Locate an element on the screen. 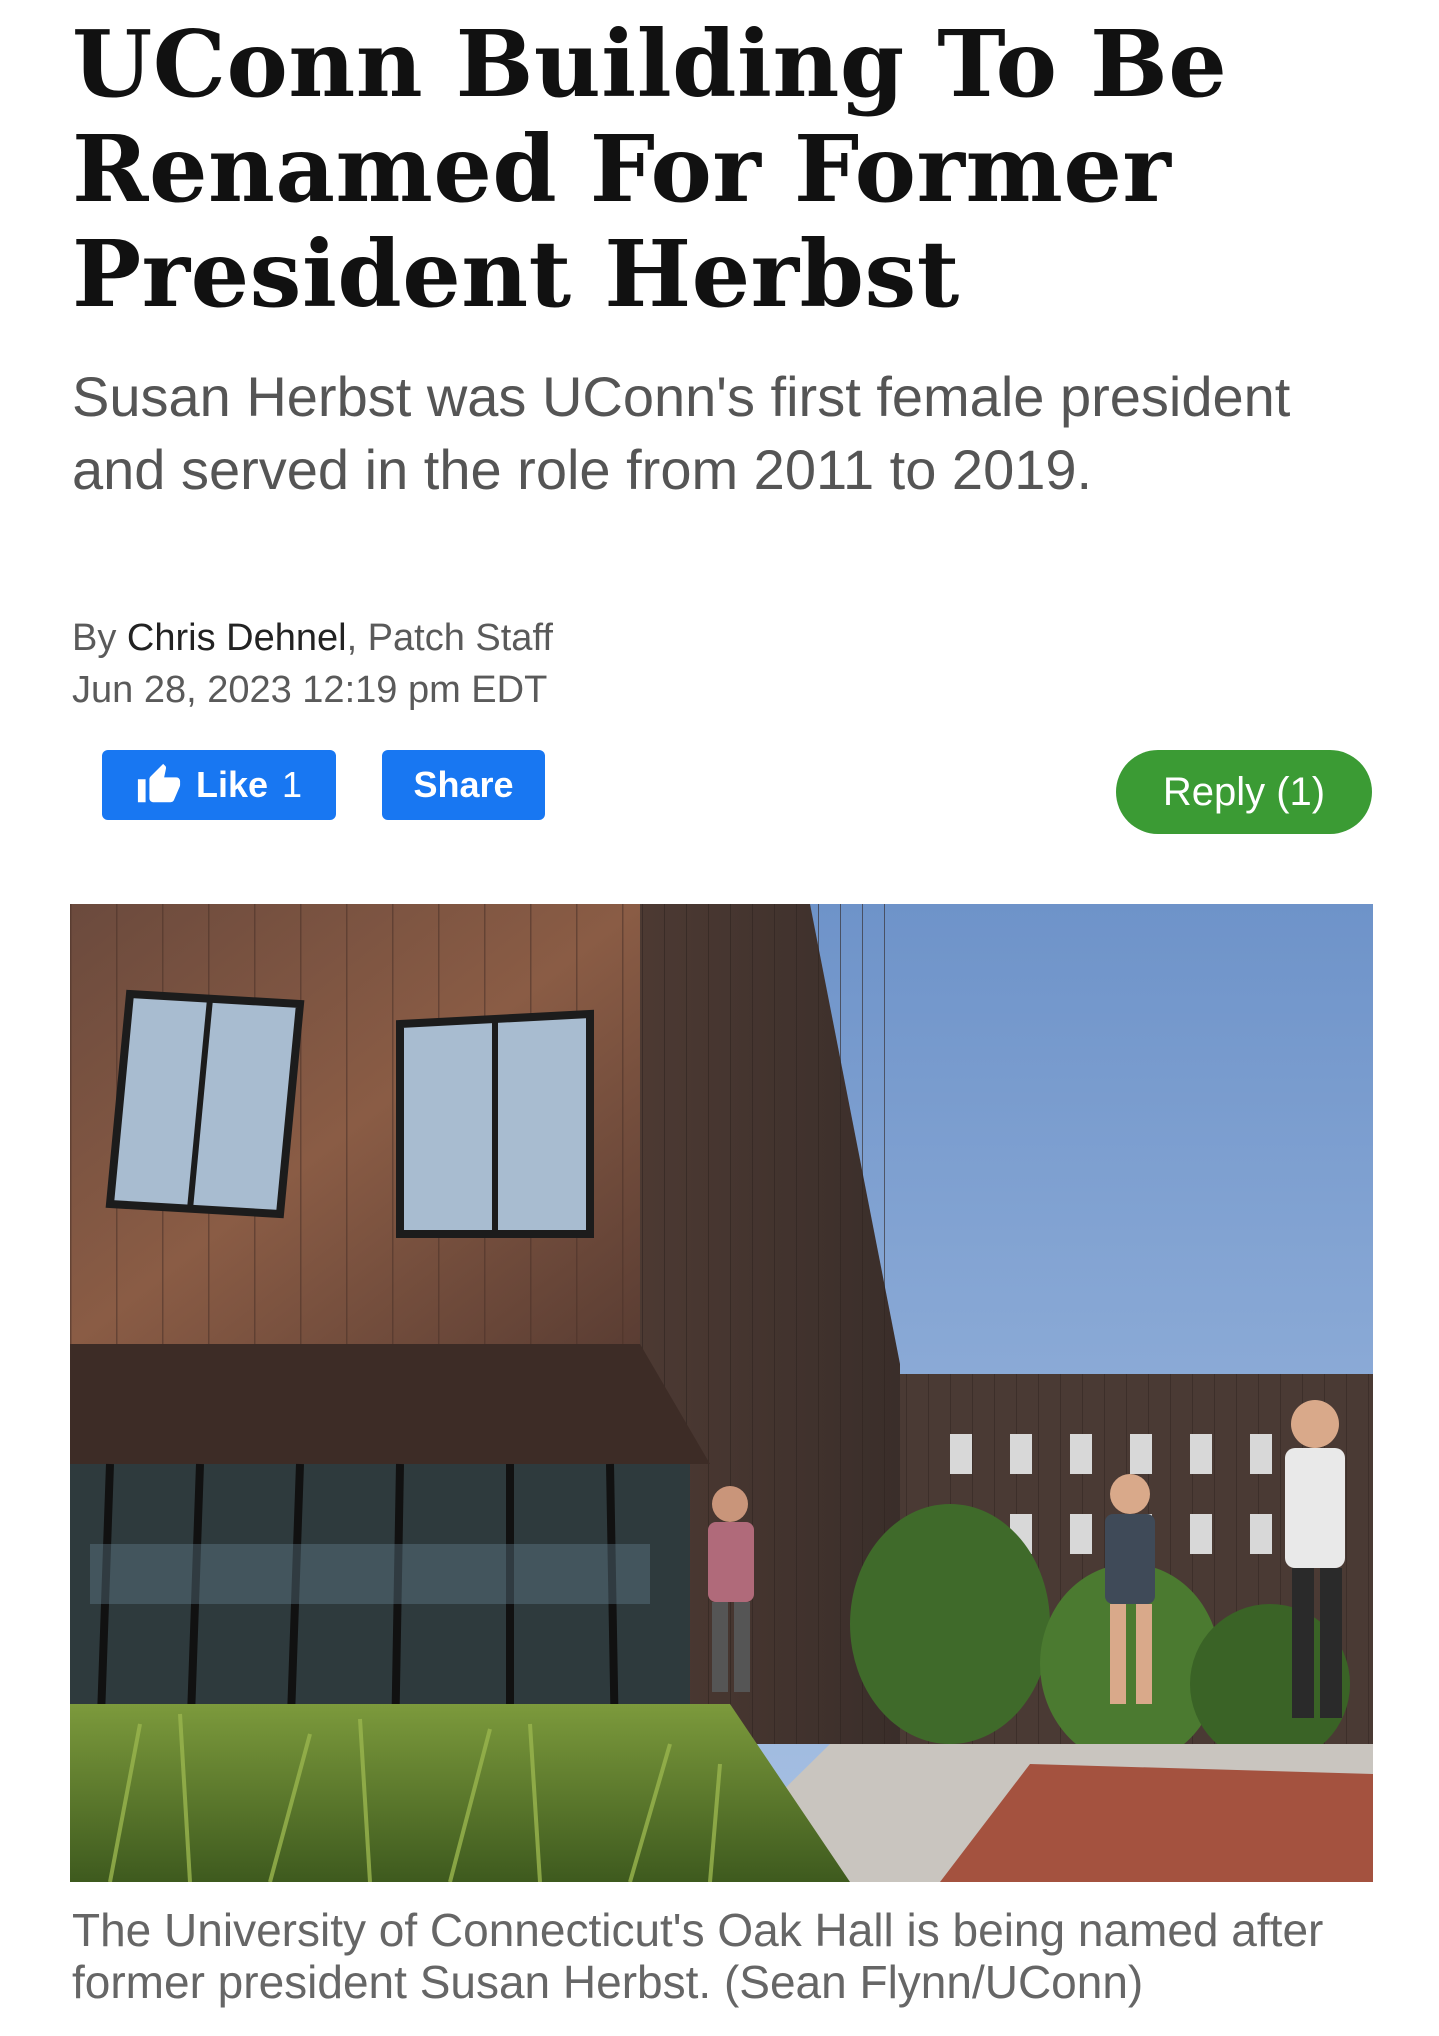 The height and width of the screenshot is (2036, 1439). facebook-share-button: Share is located at coordinates (463, 785).